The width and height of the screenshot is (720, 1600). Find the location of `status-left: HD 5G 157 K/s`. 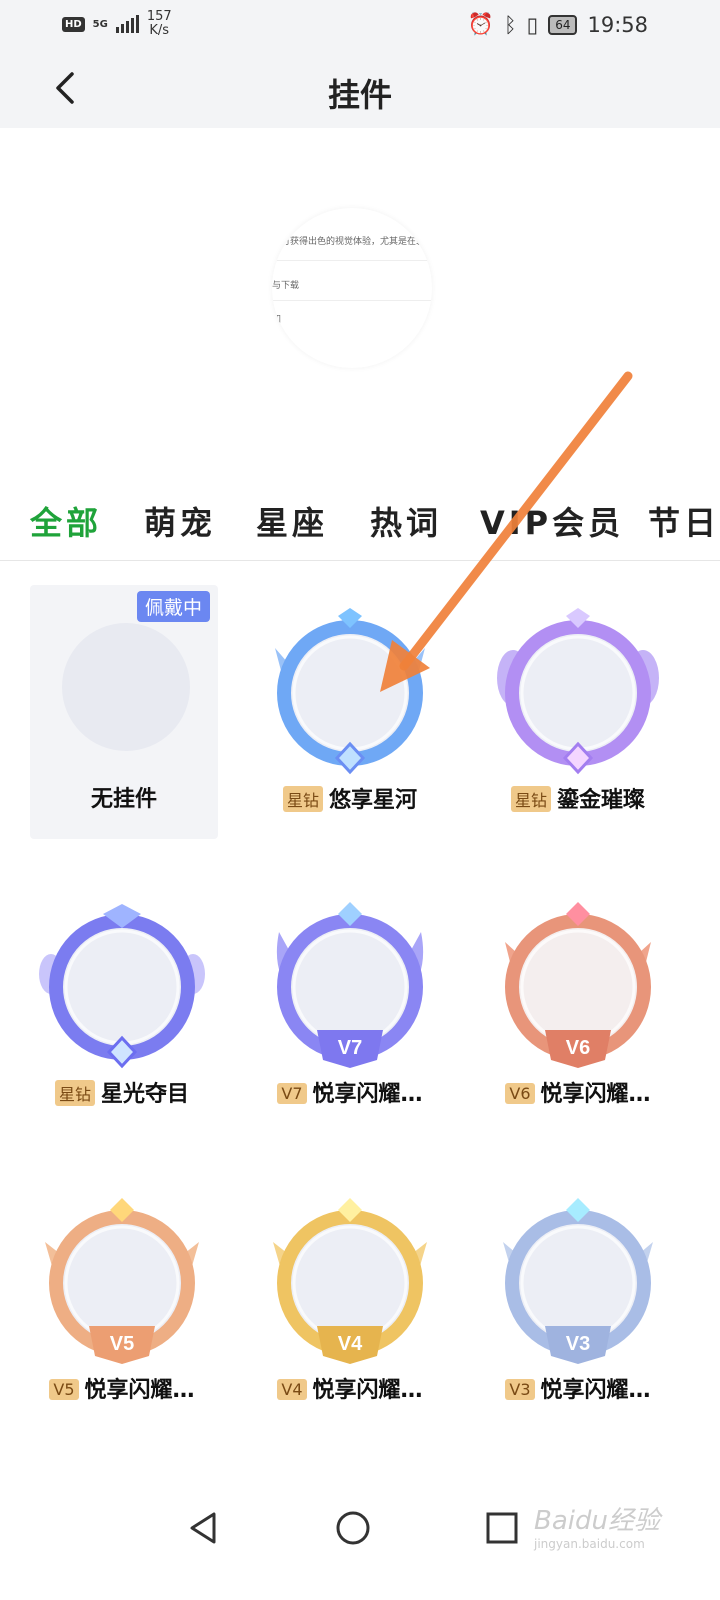

status-left: HD 5G 157 K/s is located at coordinates (117, 24).